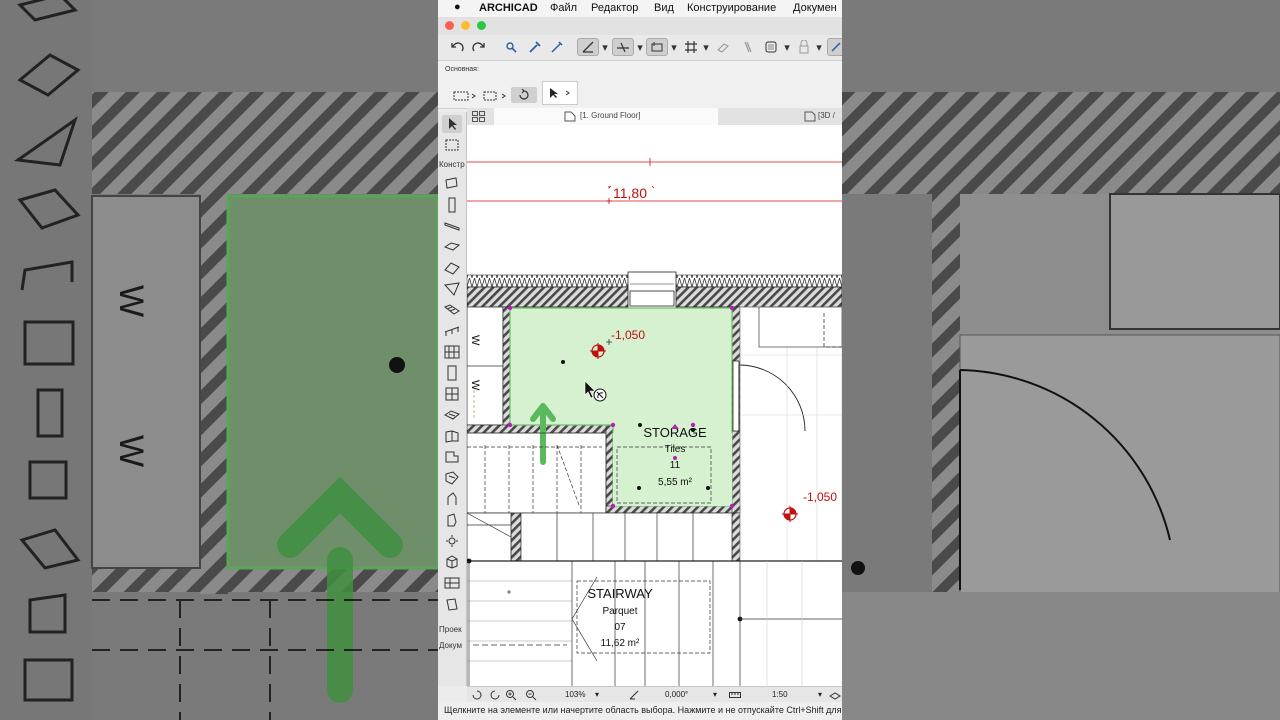 Image resolution: width=1280 pixels, height=720 pixels. I want to click on column-tool, so click(452, 205).